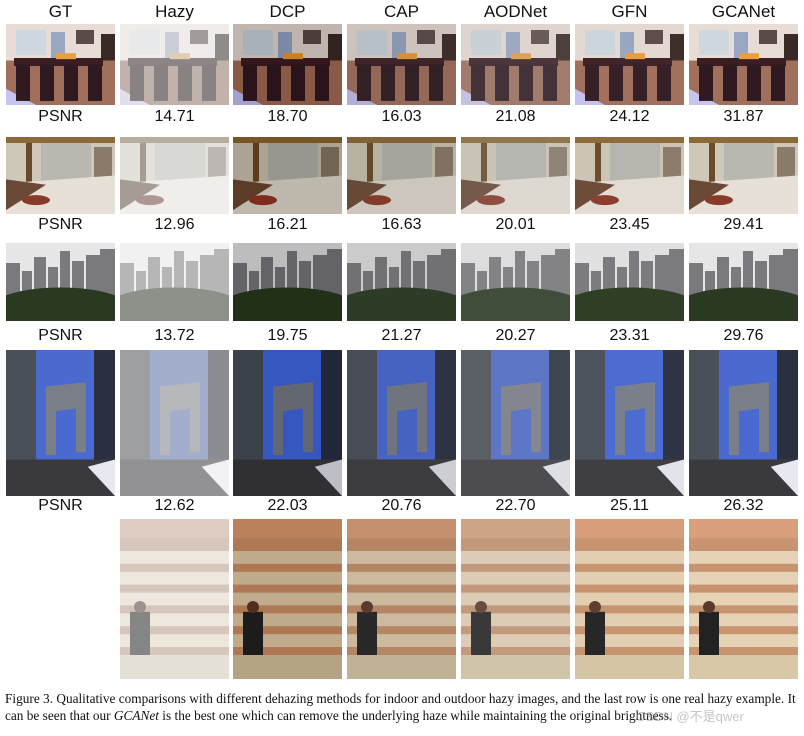 This screenshot has height=736, width=804. I want to click on psnr-value-gcanet: 26.32, so click(743, 505).